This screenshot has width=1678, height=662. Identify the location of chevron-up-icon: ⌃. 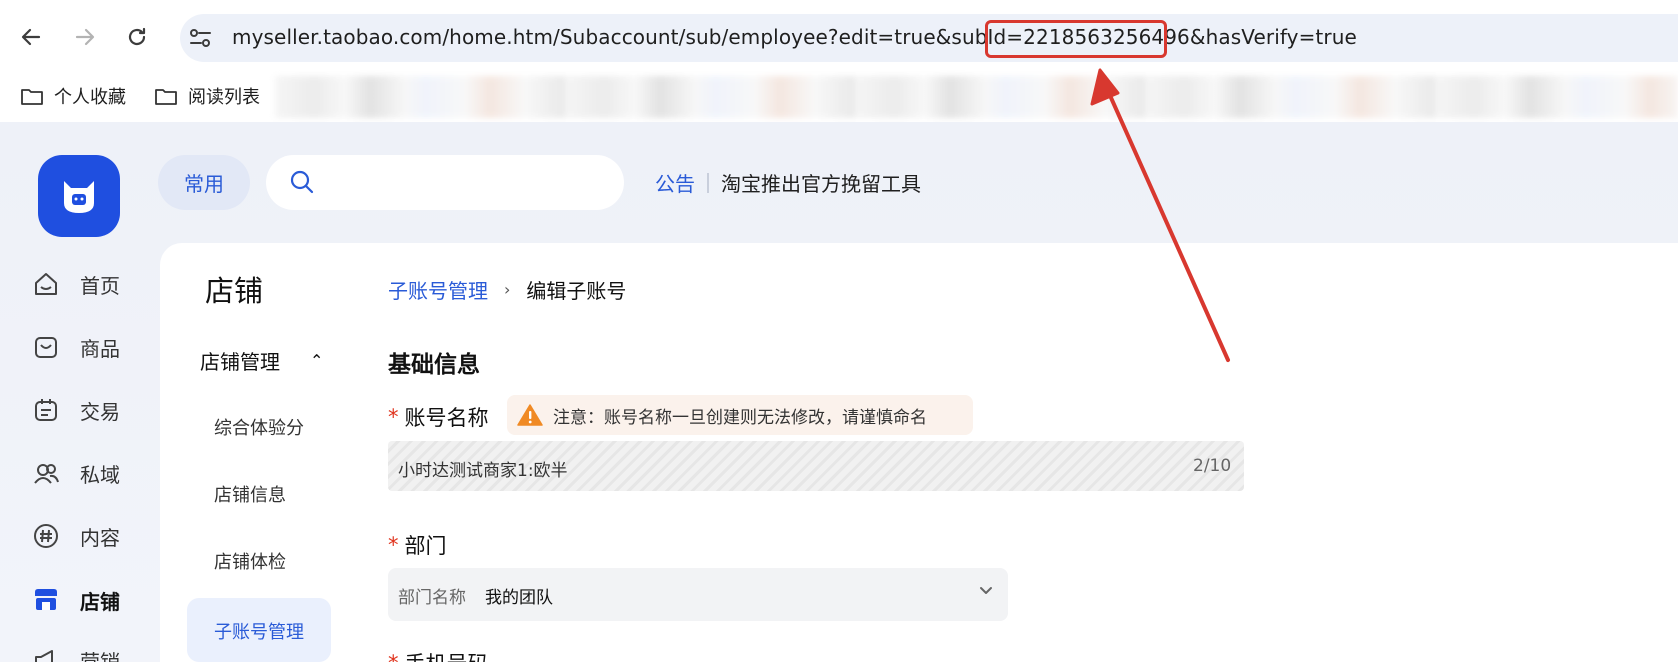
(317, 360).